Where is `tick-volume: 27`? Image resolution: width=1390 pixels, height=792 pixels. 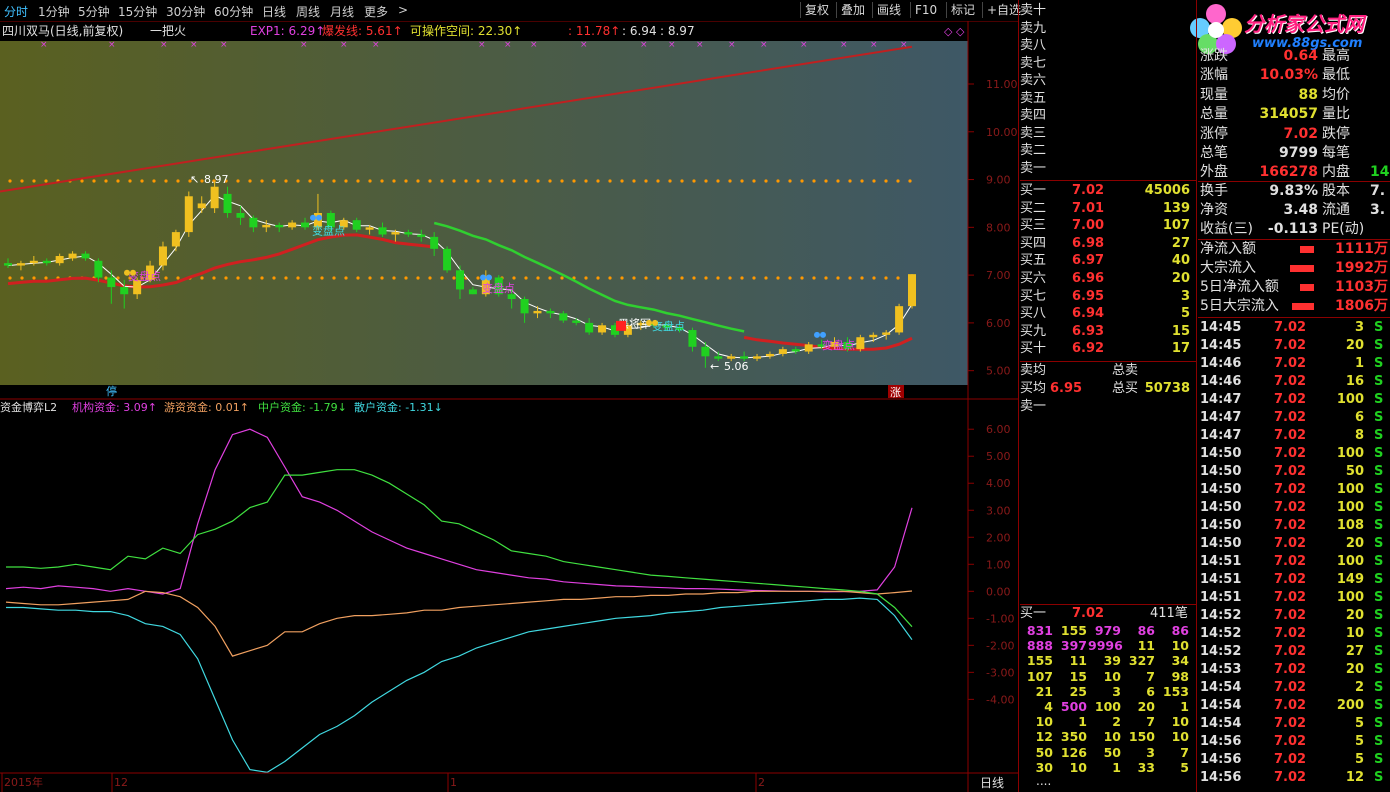 tick-volume: 27 is located at coordinates (1354, 651).